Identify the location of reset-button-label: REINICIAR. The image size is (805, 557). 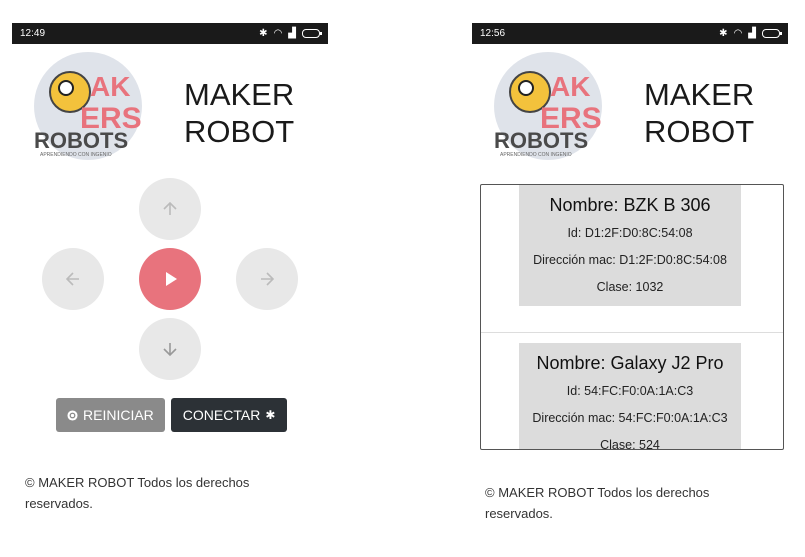
(118, 415).